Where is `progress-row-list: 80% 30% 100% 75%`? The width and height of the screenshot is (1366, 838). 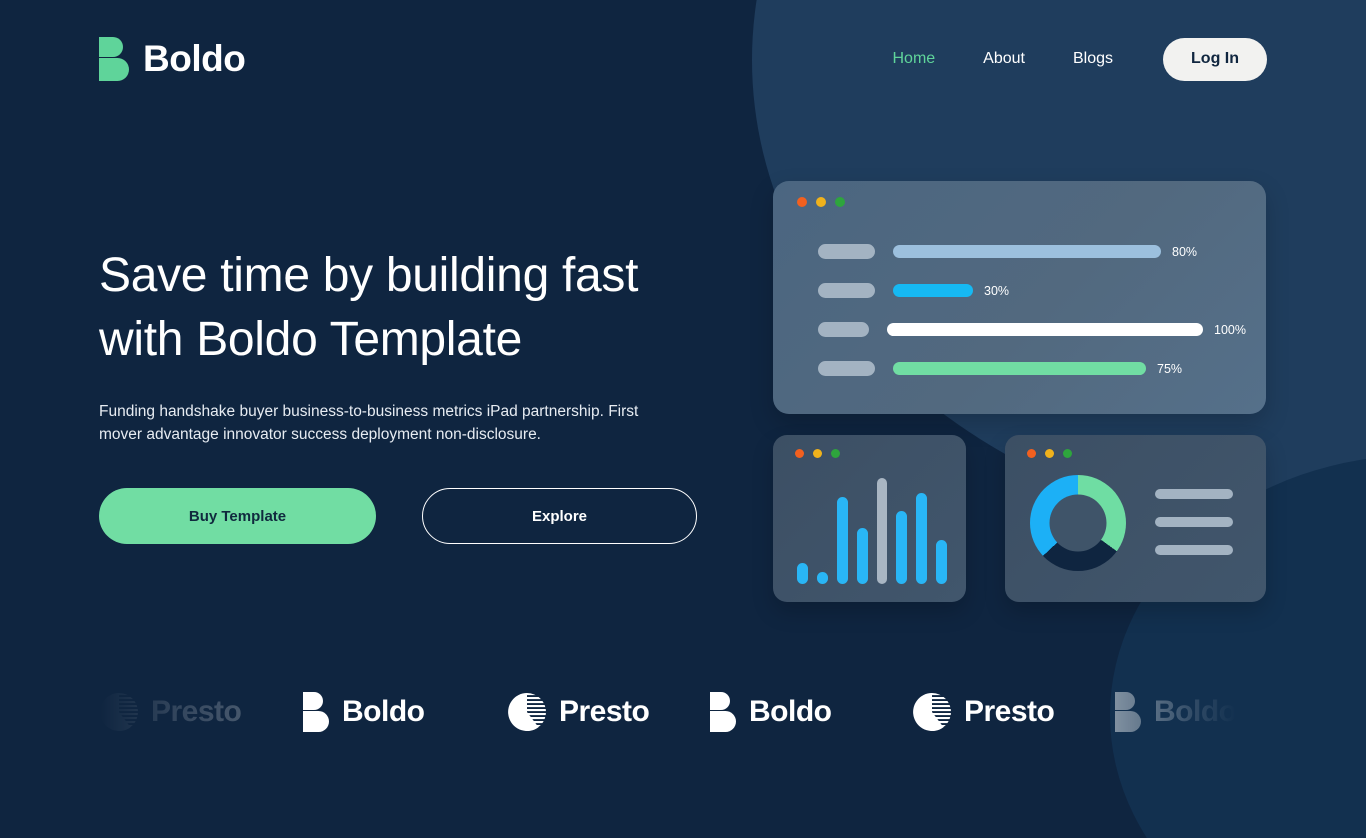 progress-row-list: 80% 30% 100% 75% is located at coordinates (1019, 310).